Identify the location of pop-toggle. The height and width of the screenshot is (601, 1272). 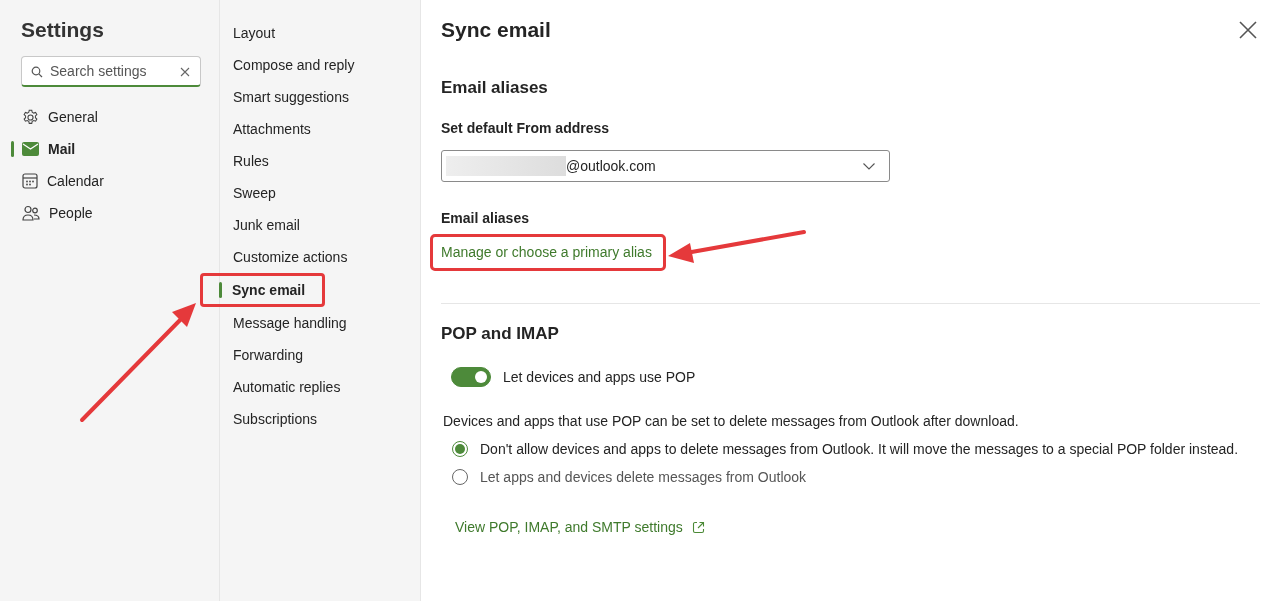
(471, 377).